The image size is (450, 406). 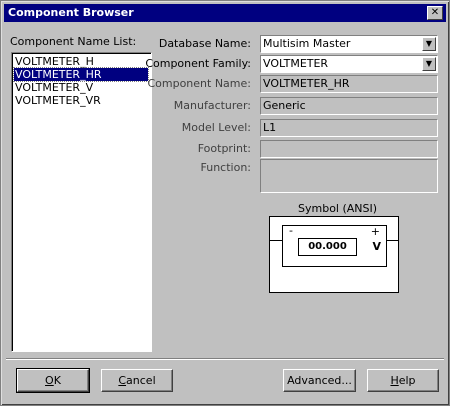 I want to click on title-bar: Component Browser ✕, so click(x=225, y=13).